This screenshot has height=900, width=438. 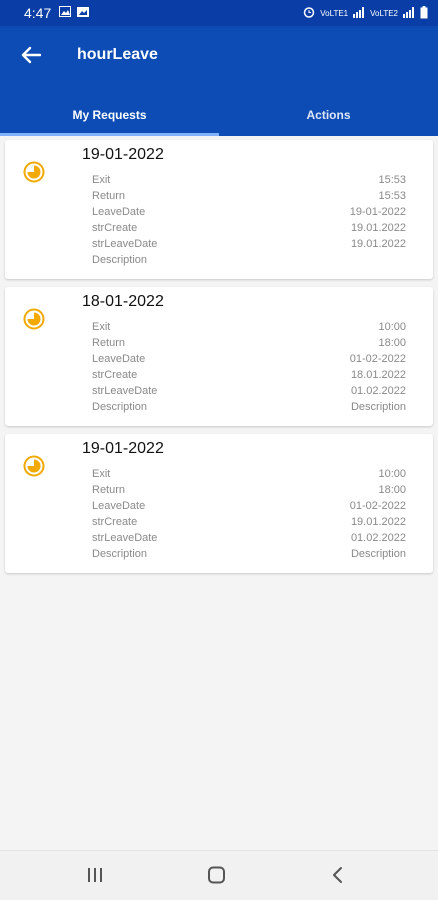 What do you see at coordinates (219, 81) in the screenshot?
I see `app-bar: hourLeave My Requests Actions` at bounding box center [219, 81].